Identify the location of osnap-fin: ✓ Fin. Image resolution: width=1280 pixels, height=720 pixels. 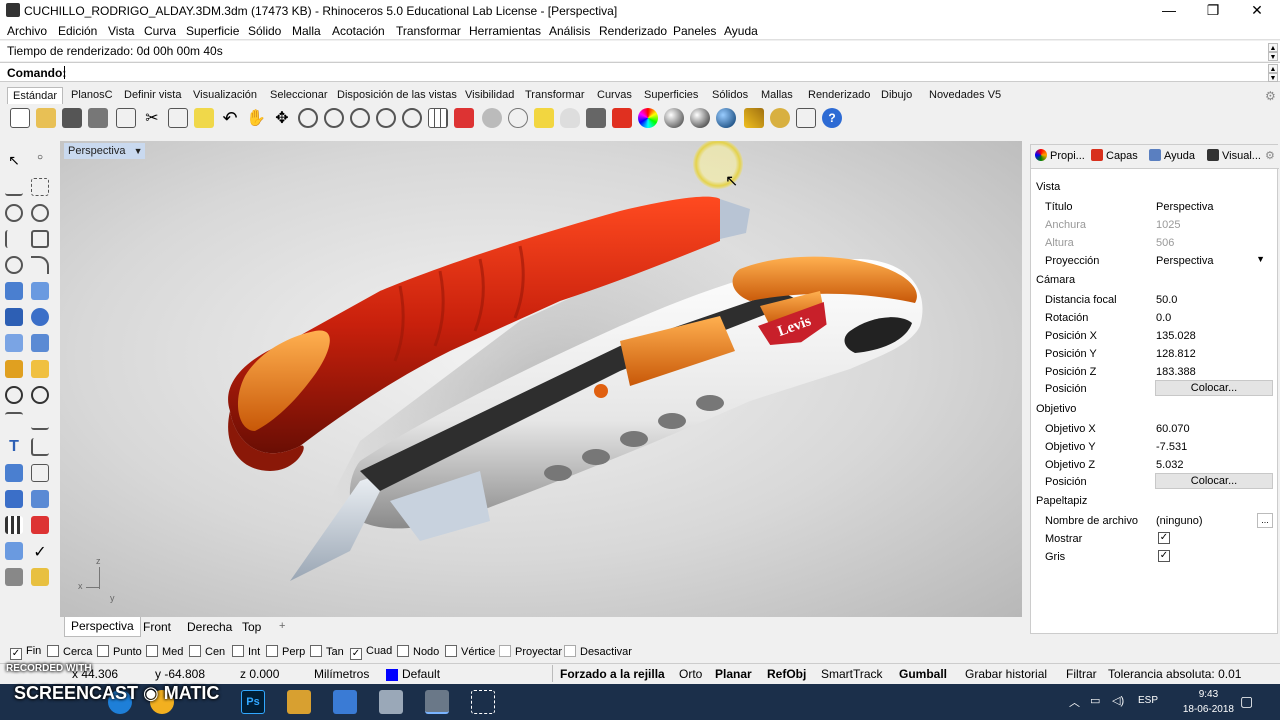
(25, 652).